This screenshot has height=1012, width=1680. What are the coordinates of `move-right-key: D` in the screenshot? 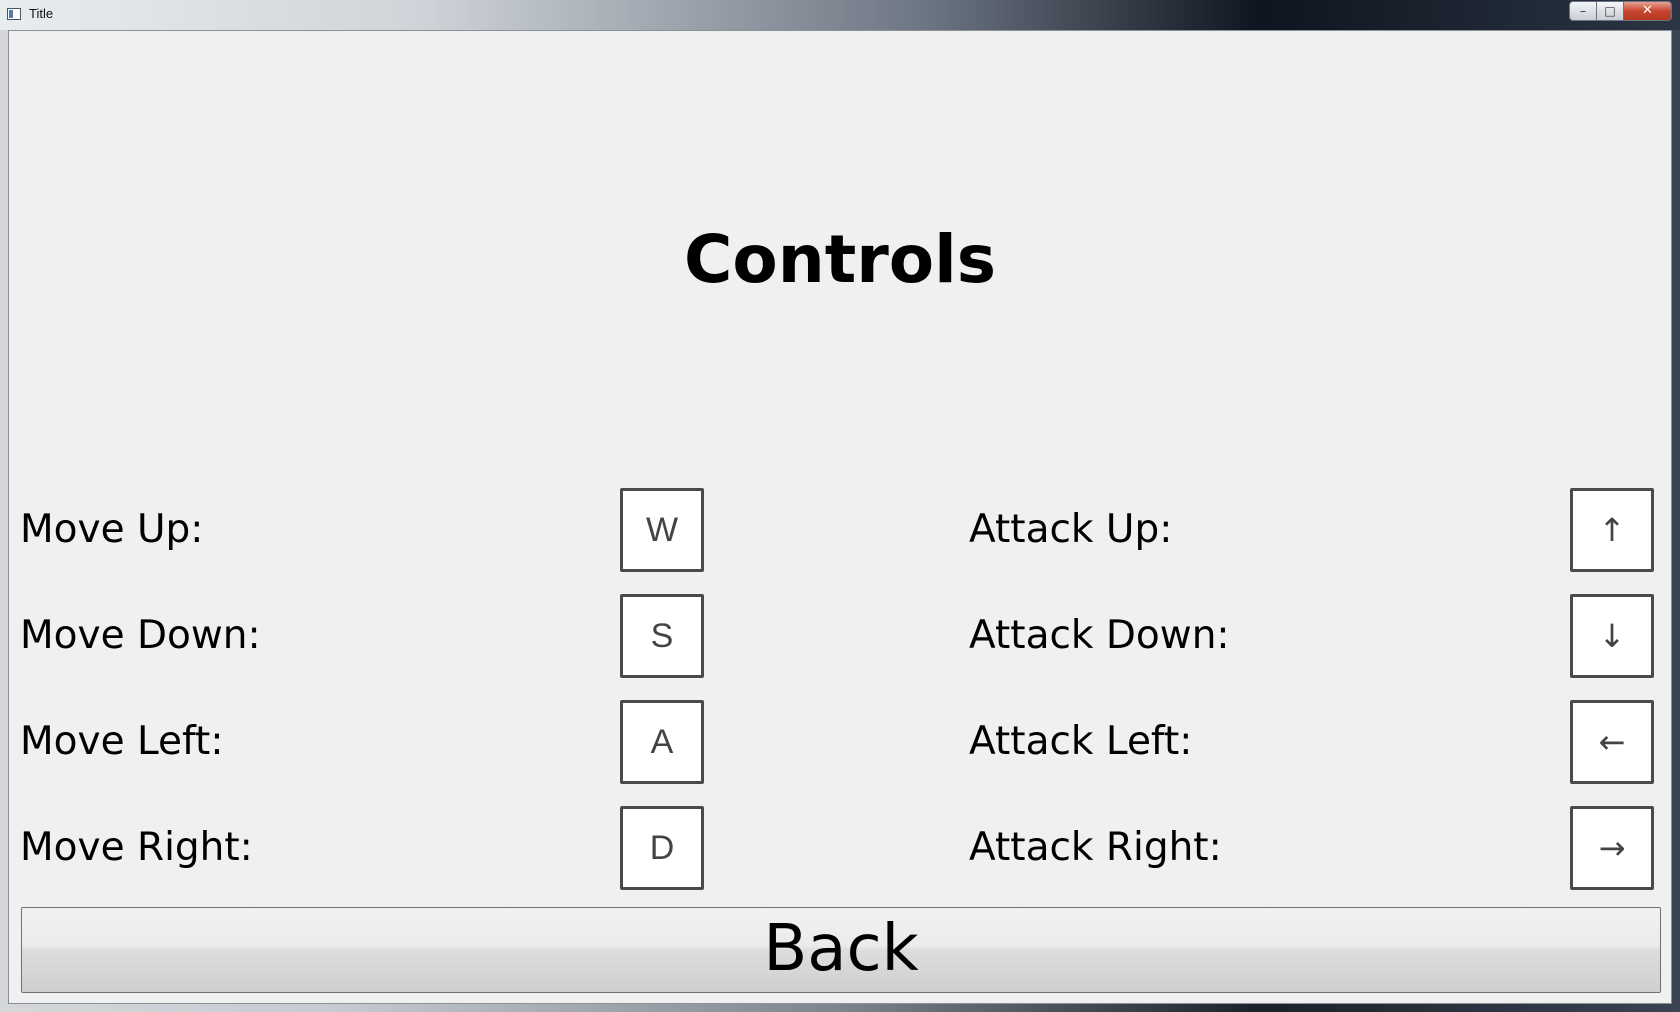 It's located at (662, 848).